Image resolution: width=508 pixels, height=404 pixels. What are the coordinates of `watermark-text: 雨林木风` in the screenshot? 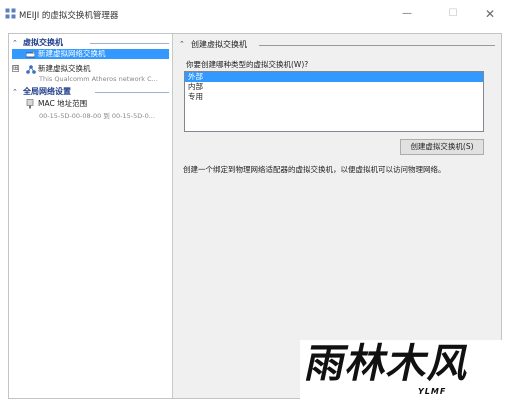 It's located at (388, 363).